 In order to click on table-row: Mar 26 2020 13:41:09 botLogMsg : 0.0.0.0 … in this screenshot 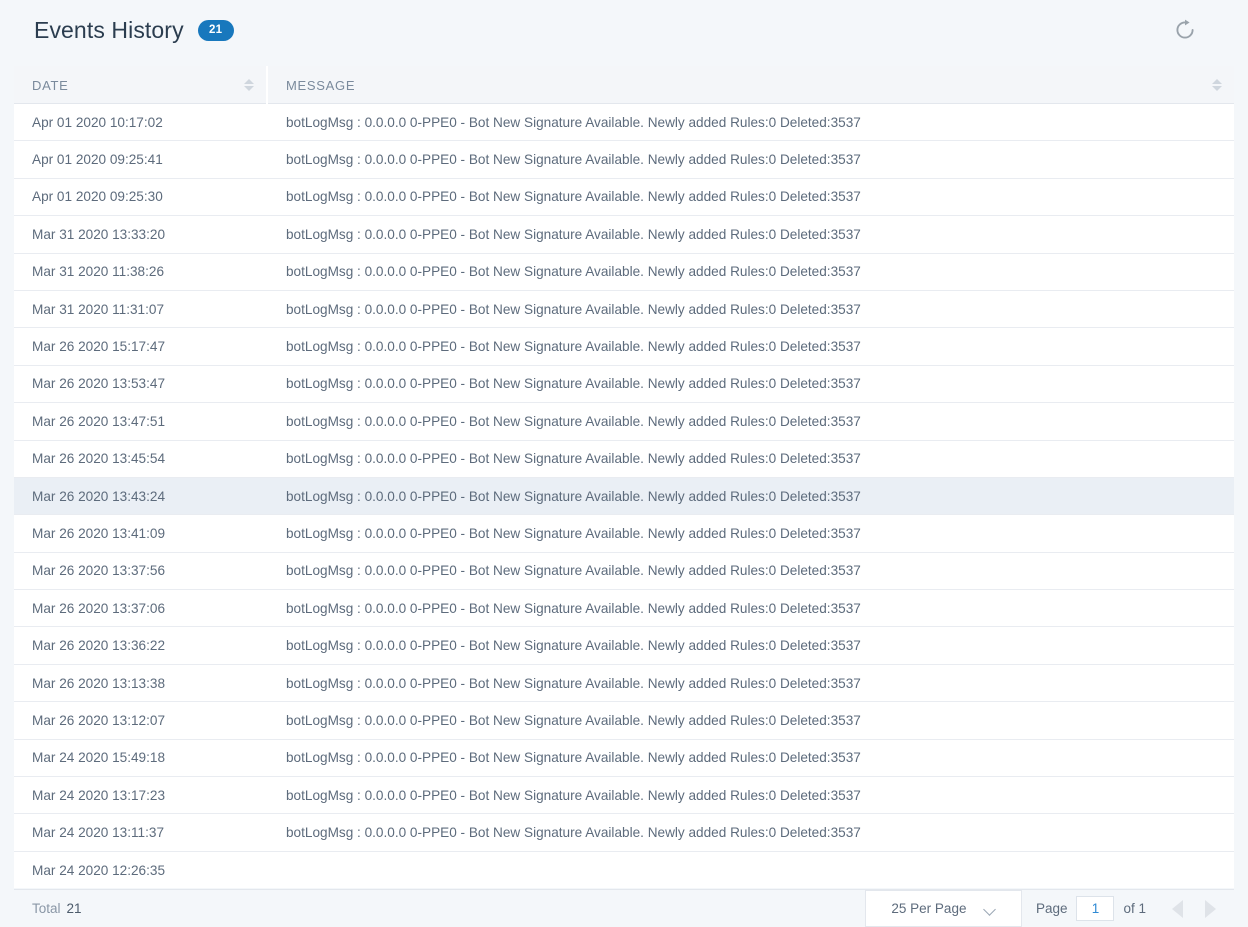, I will do `click(624, 534)`.